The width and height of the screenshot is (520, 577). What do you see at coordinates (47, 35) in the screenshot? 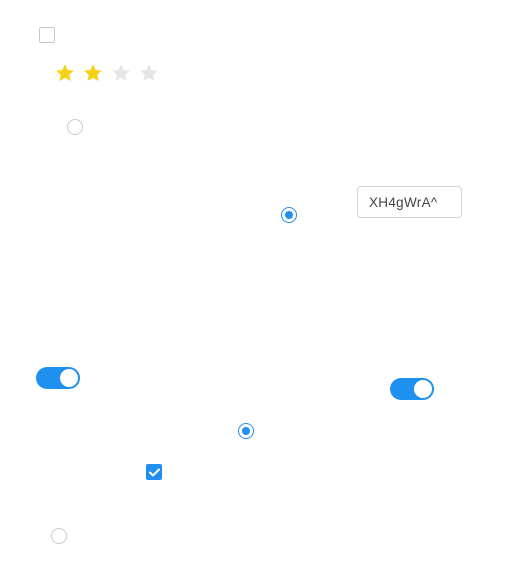
I see `checkbox-unchecked` at bounding box center [47, 35].